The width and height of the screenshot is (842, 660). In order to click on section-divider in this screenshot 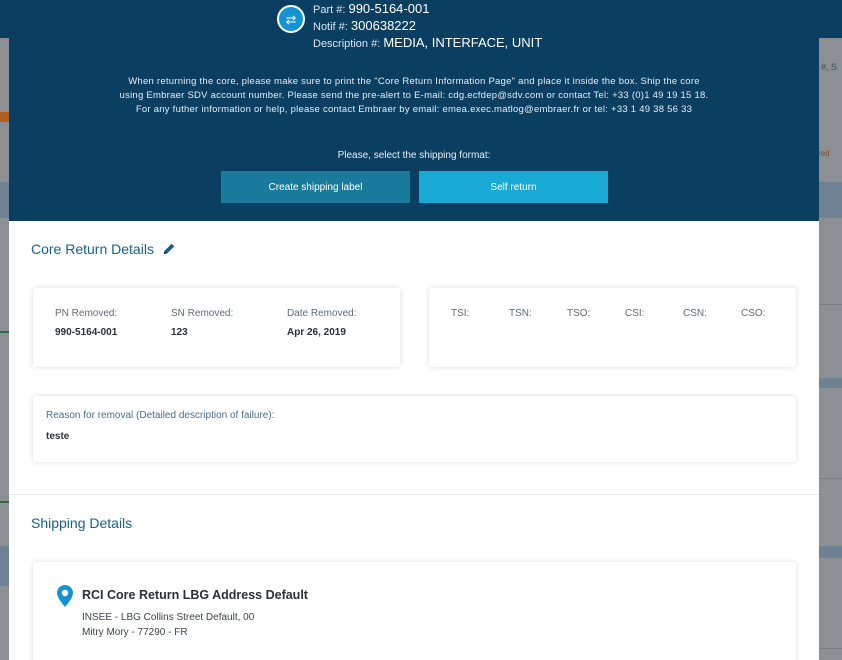, I will do `click(414, 494)`.